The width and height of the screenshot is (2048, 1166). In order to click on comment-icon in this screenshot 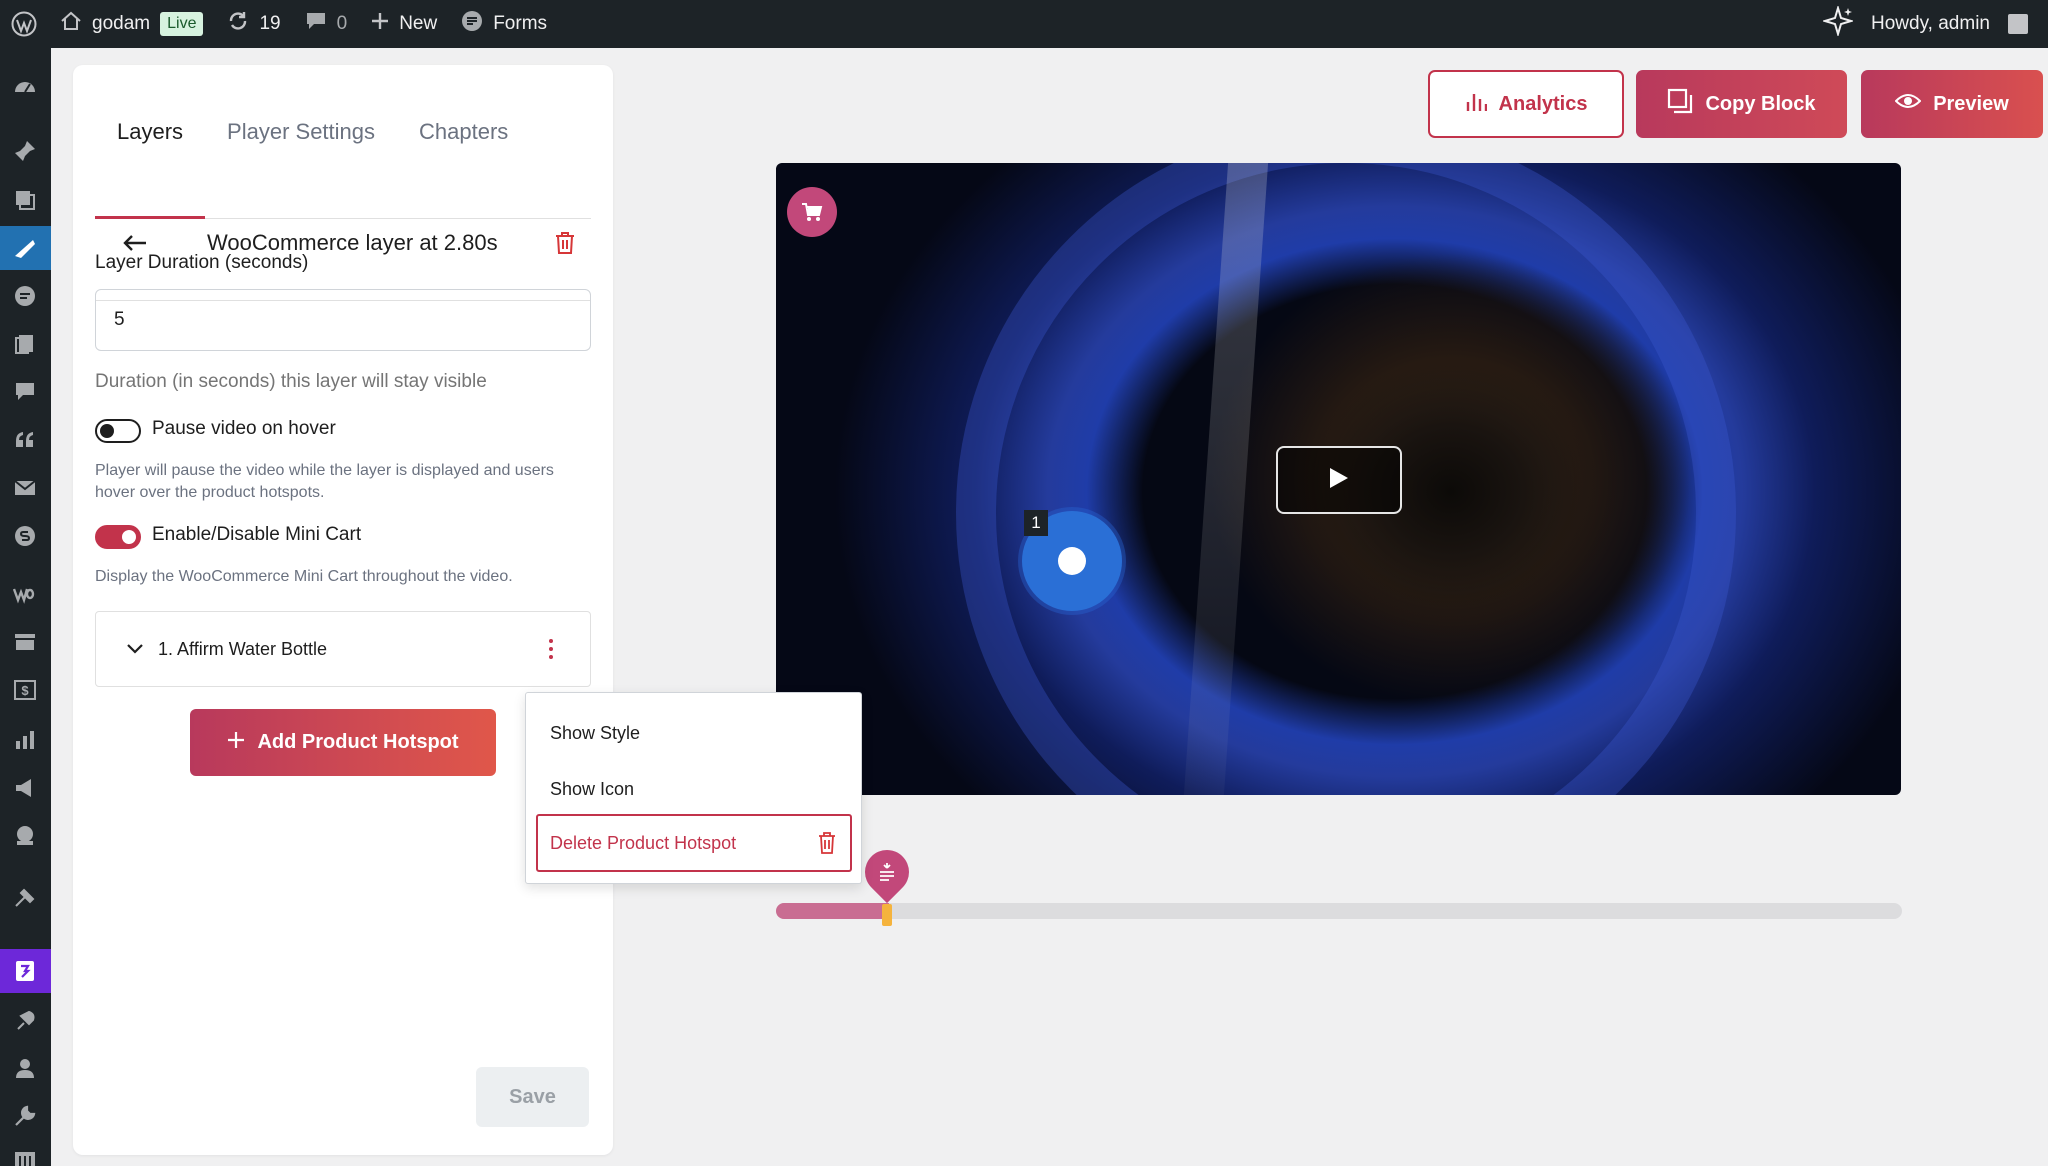, I will do `click(316, 24)`.